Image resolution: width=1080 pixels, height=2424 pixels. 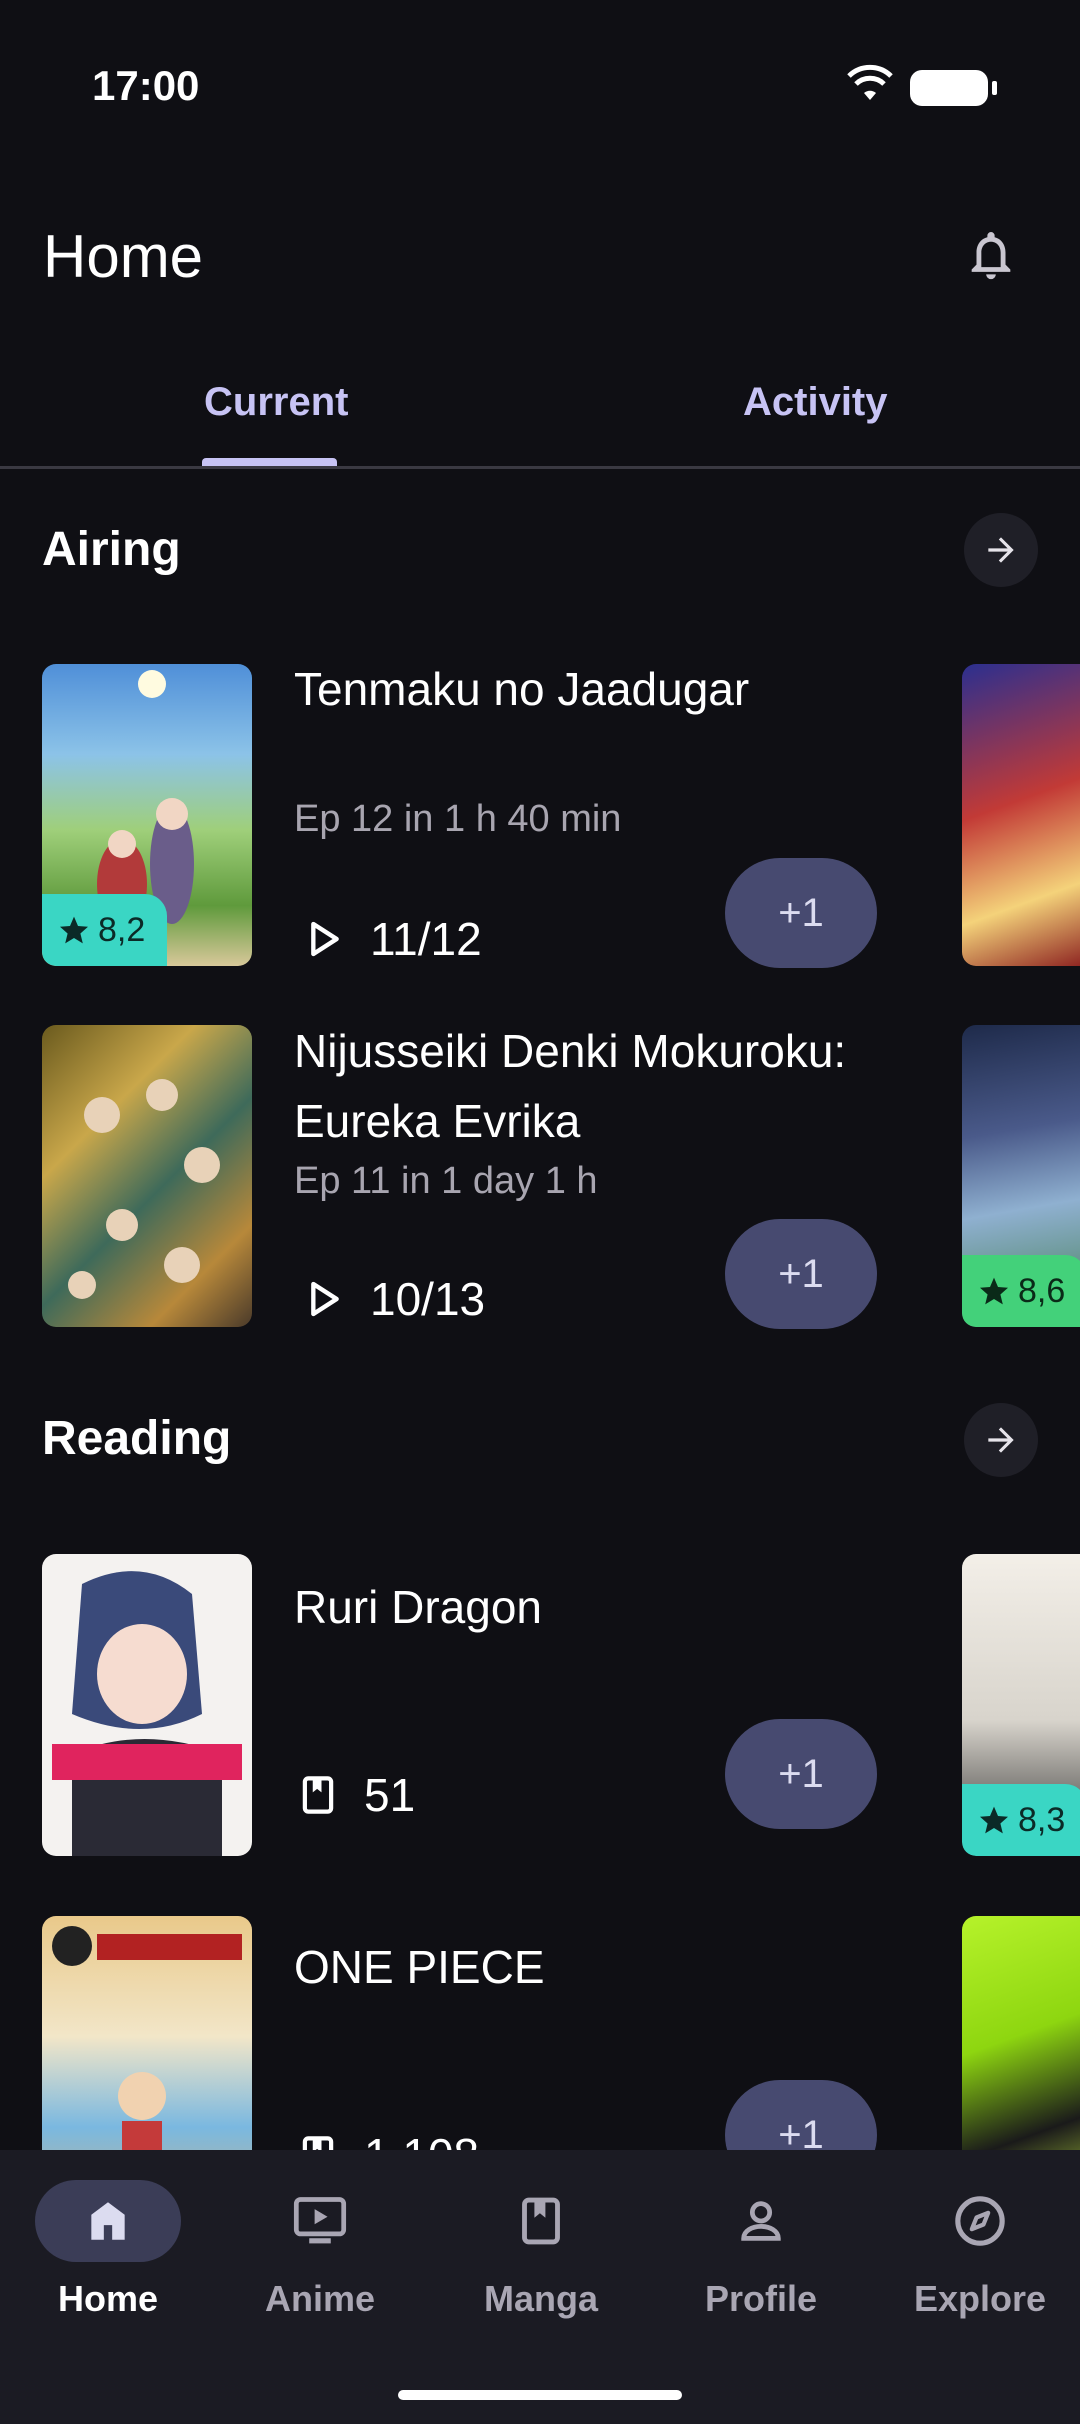 I want to click on nav-label: Profile, so click(x=761, y=2298).